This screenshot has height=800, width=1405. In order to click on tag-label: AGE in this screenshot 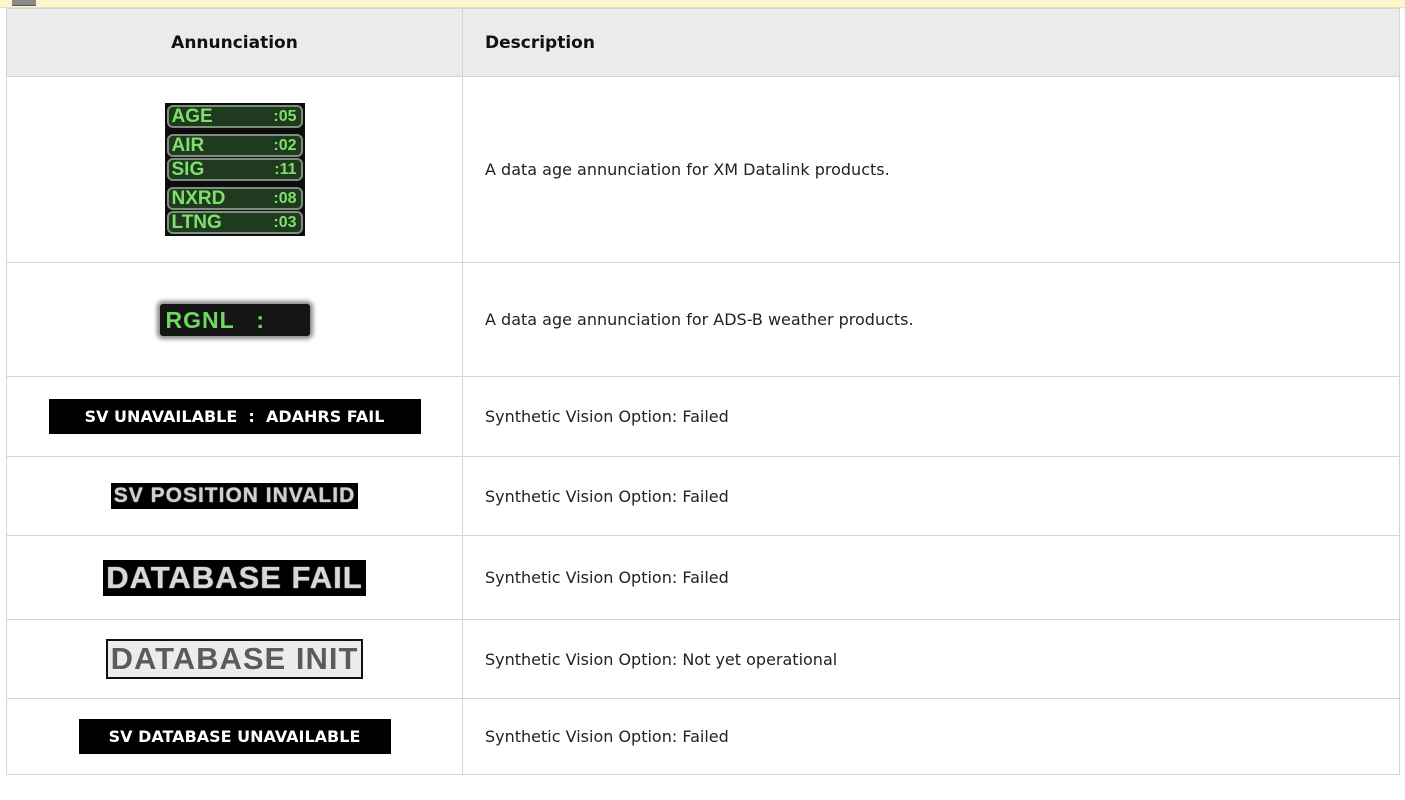, I will do `click(192, 116)`.